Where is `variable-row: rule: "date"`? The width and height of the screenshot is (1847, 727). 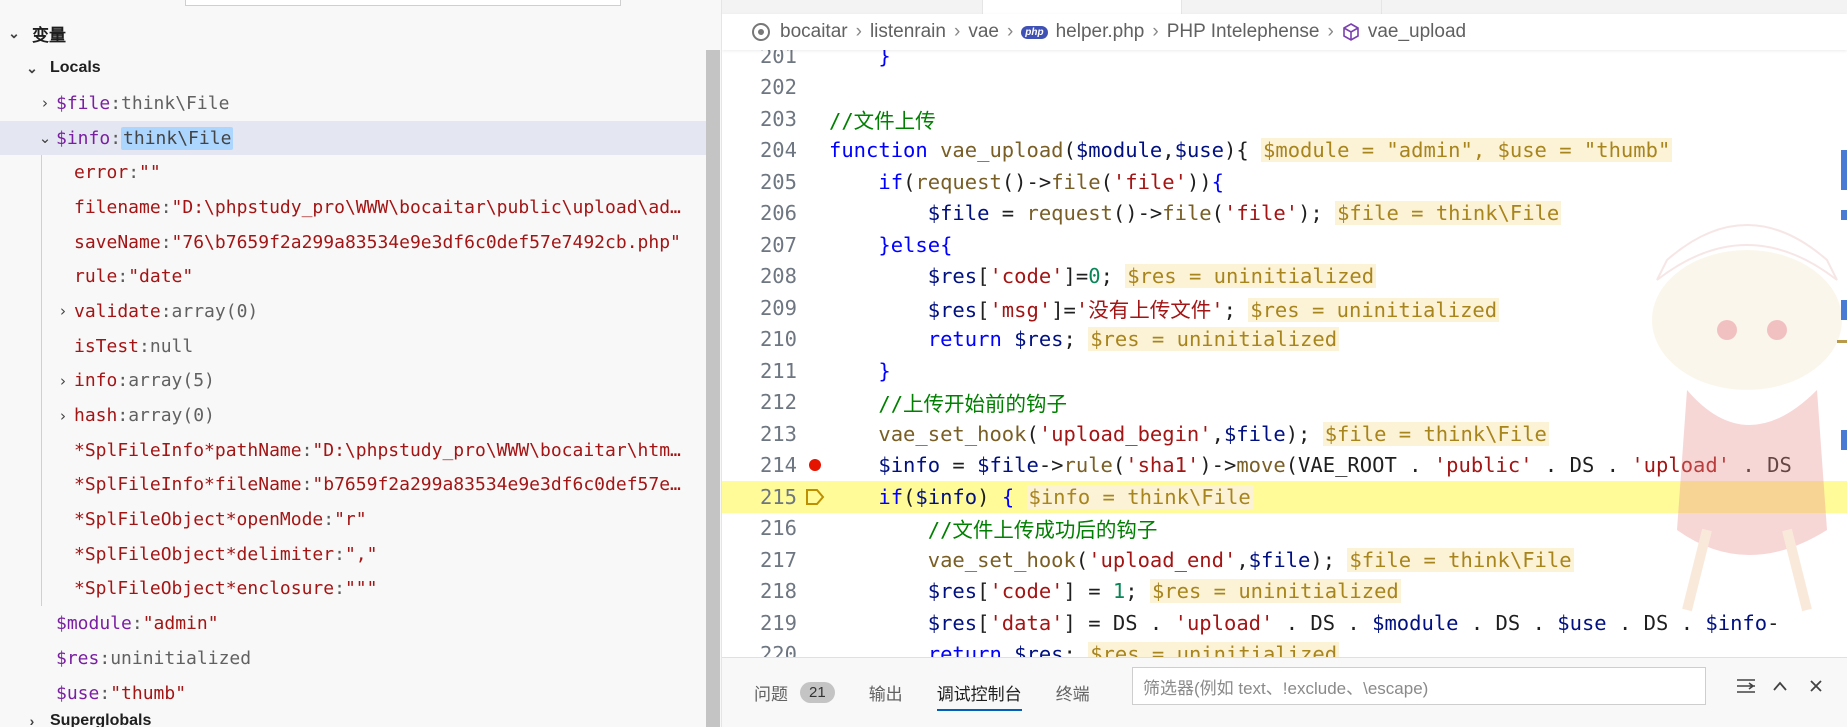
variable-row: rule: "date" is located at coordinates (356, 277).